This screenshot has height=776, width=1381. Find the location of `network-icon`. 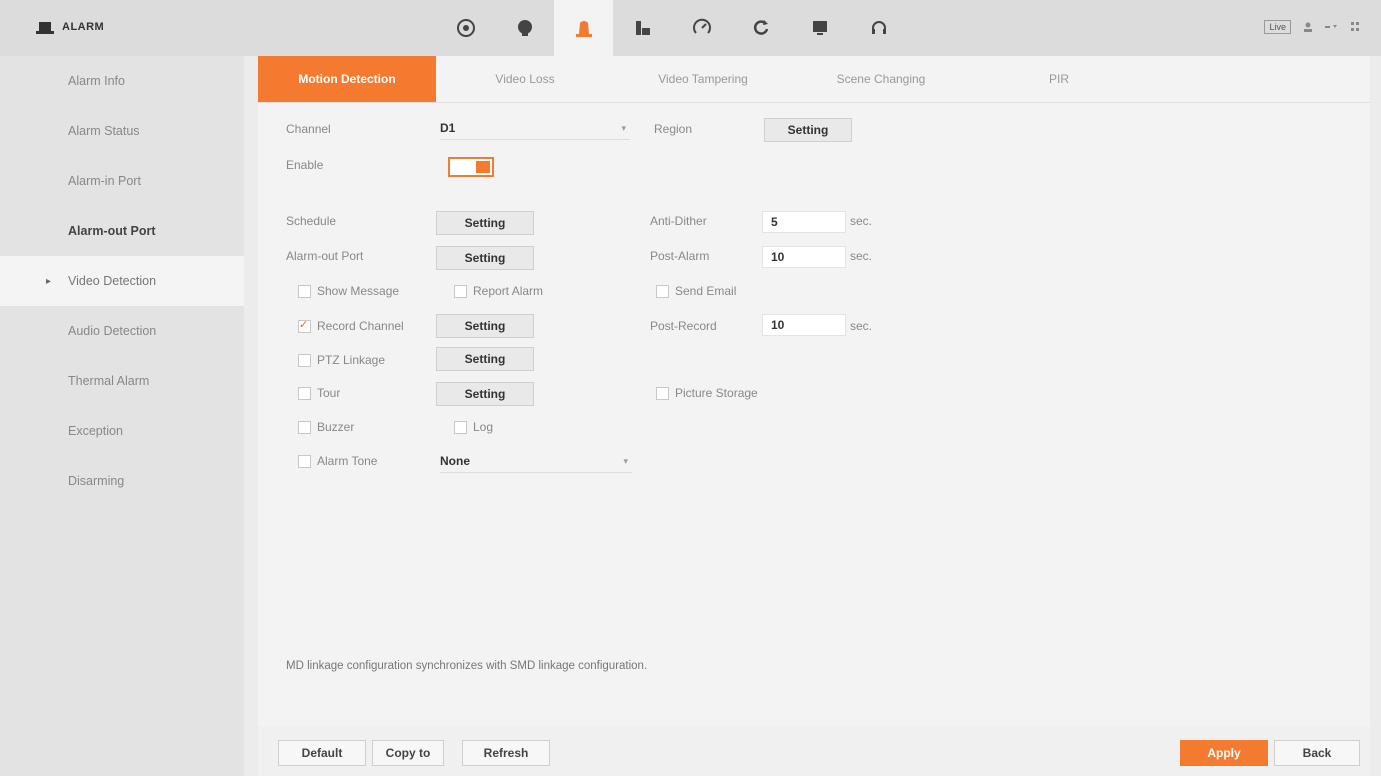

network-icon is located at coordinates (701, 26).